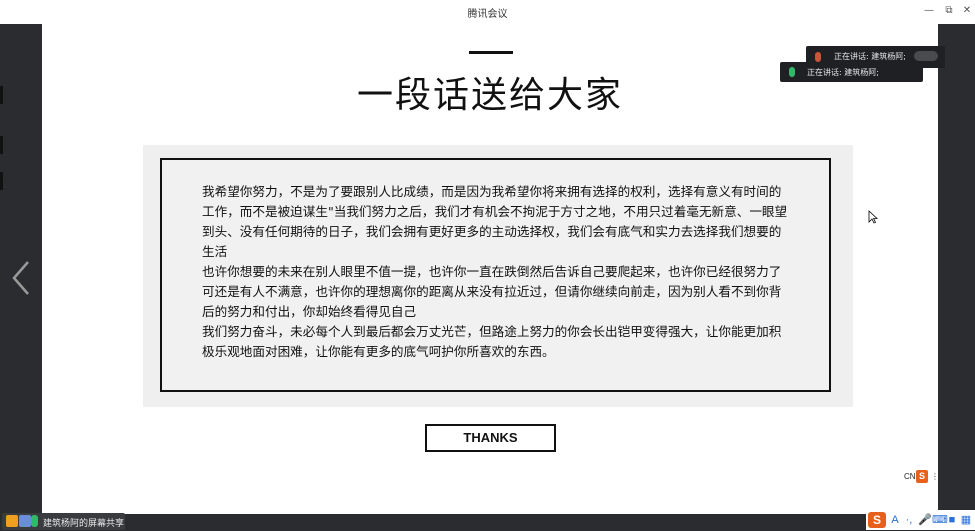  I want to click on minimize-button: —, so click(929, 11).